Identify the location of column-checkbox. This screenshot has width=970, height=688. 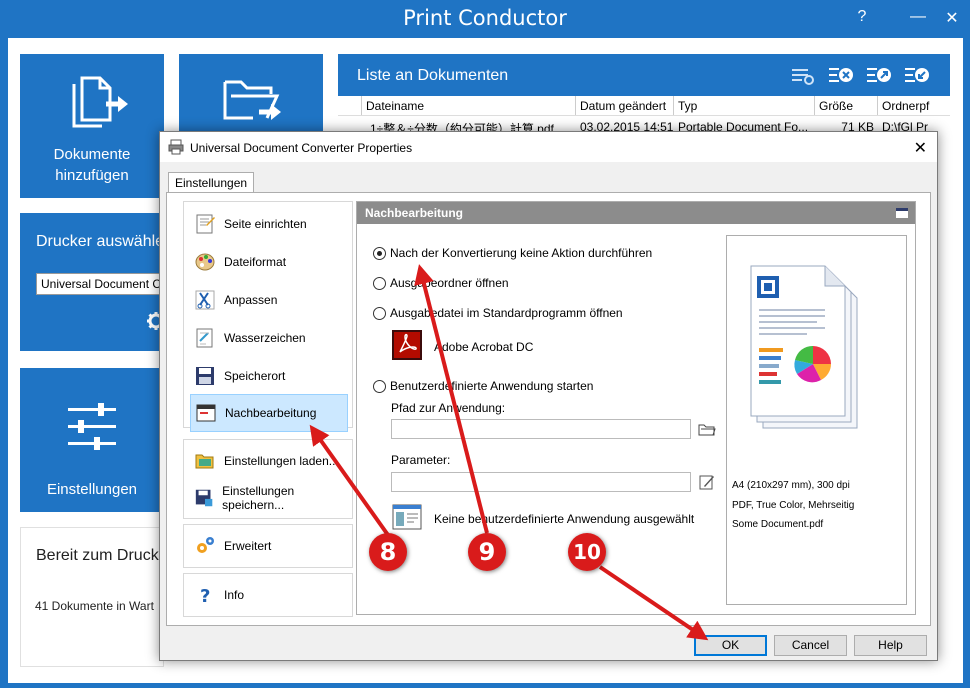
(350, 105).